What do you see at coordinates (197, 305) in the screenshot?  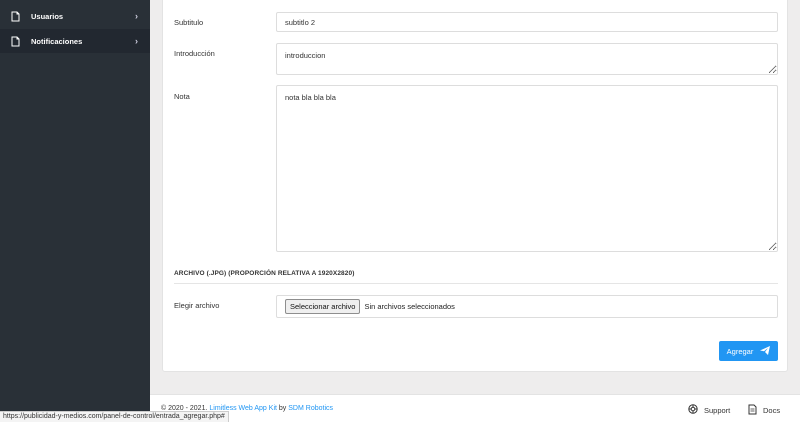 I see `archivo-label: Elegir archivo` at bounding box center [197, 305].